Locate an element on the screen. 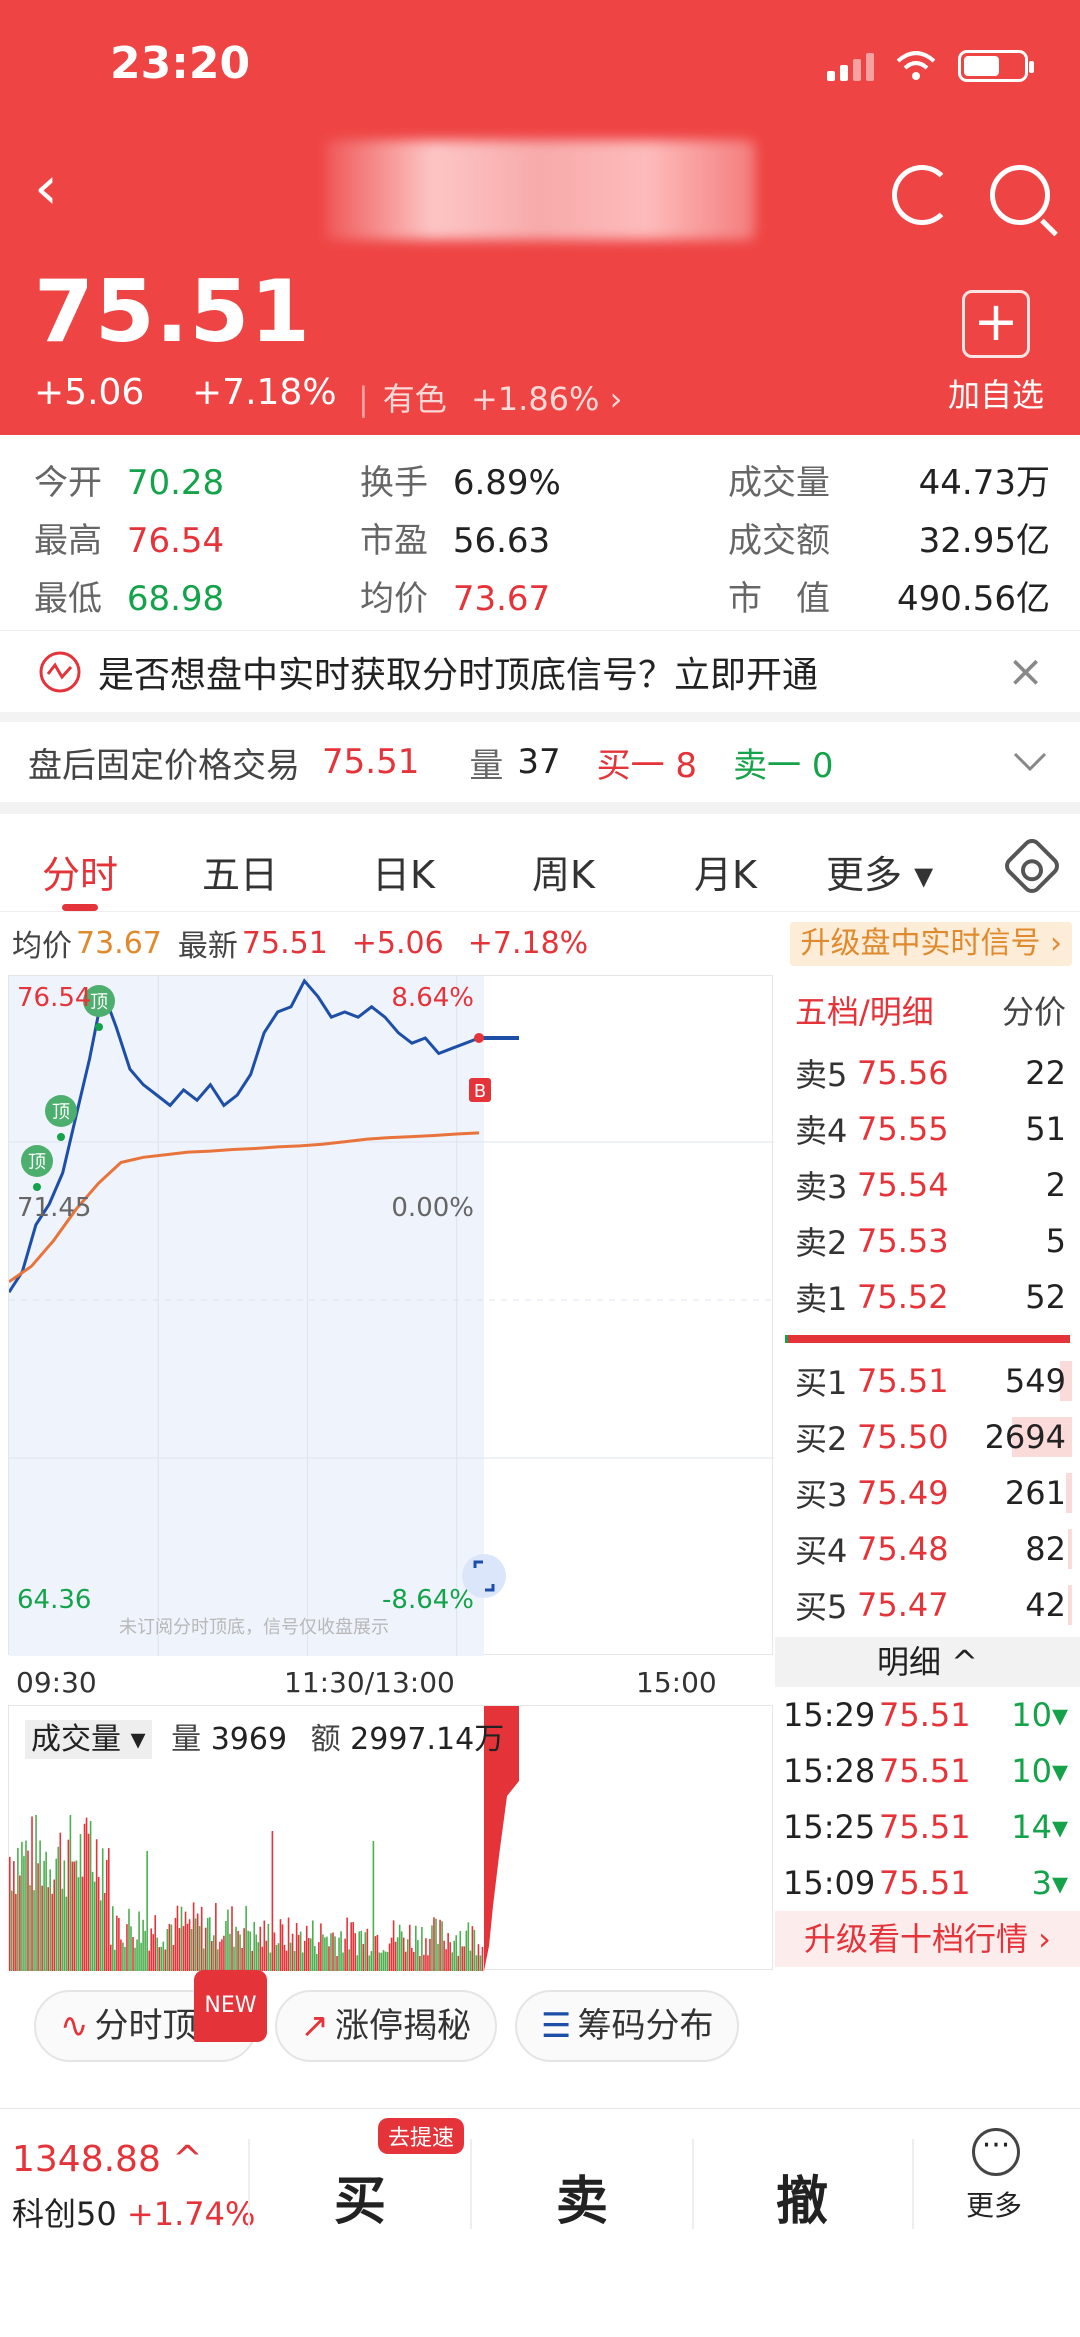 This screenshot has height=2337, width=1080. last-value: 75.51 is located at coordinates (284, 943).